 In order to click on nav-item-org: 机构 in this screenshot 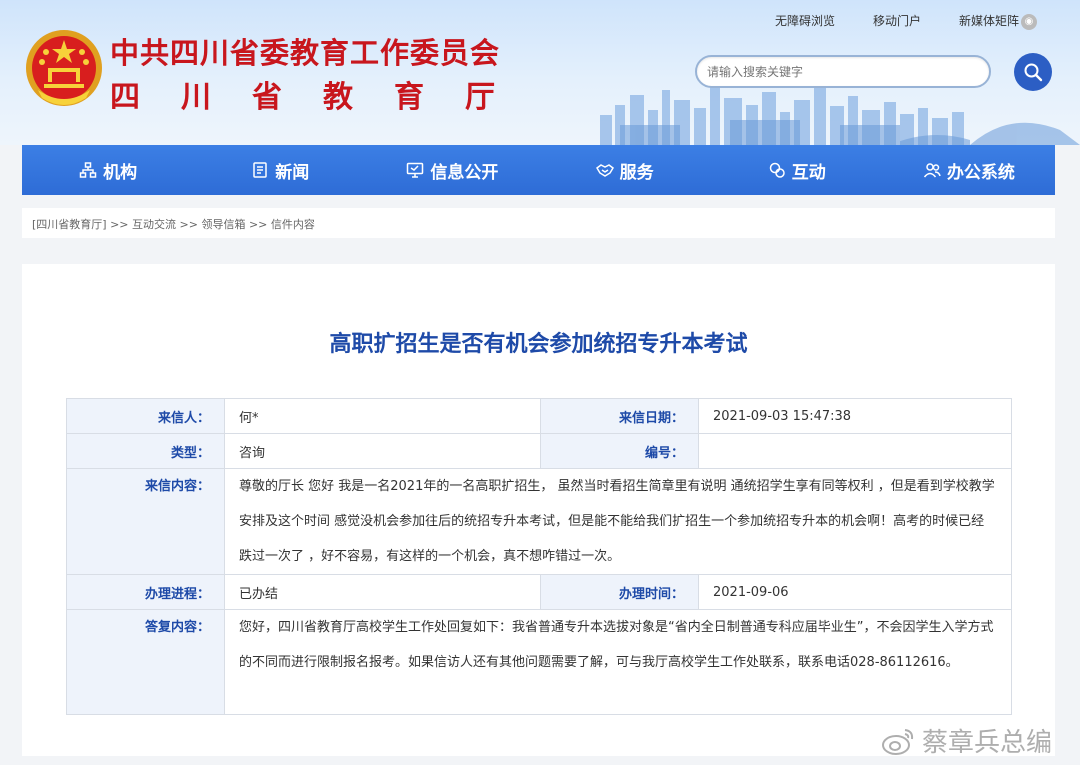, I will do `click(108, 170)`.